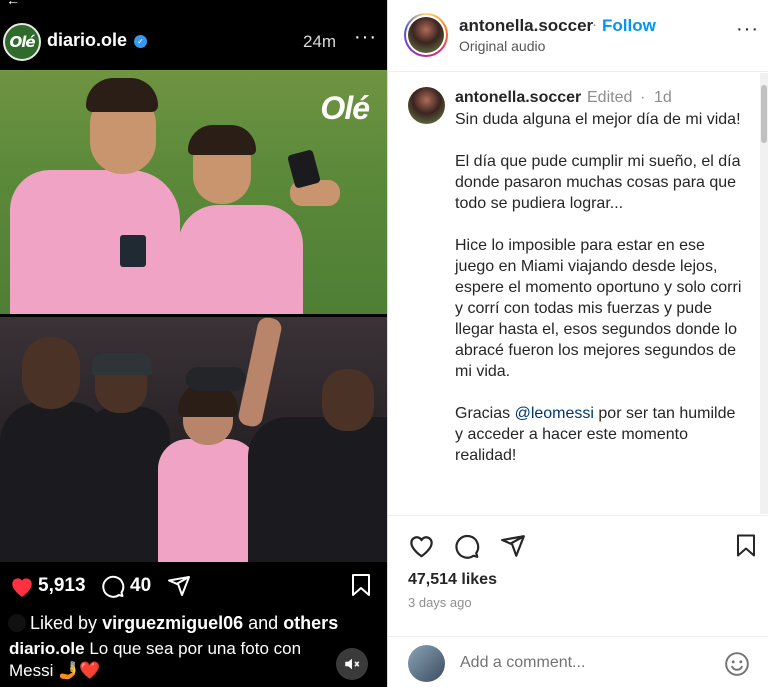  Describe the element at coordinates (764, 114) in the screenshot. I see `scrollbar-thumb` at that location.